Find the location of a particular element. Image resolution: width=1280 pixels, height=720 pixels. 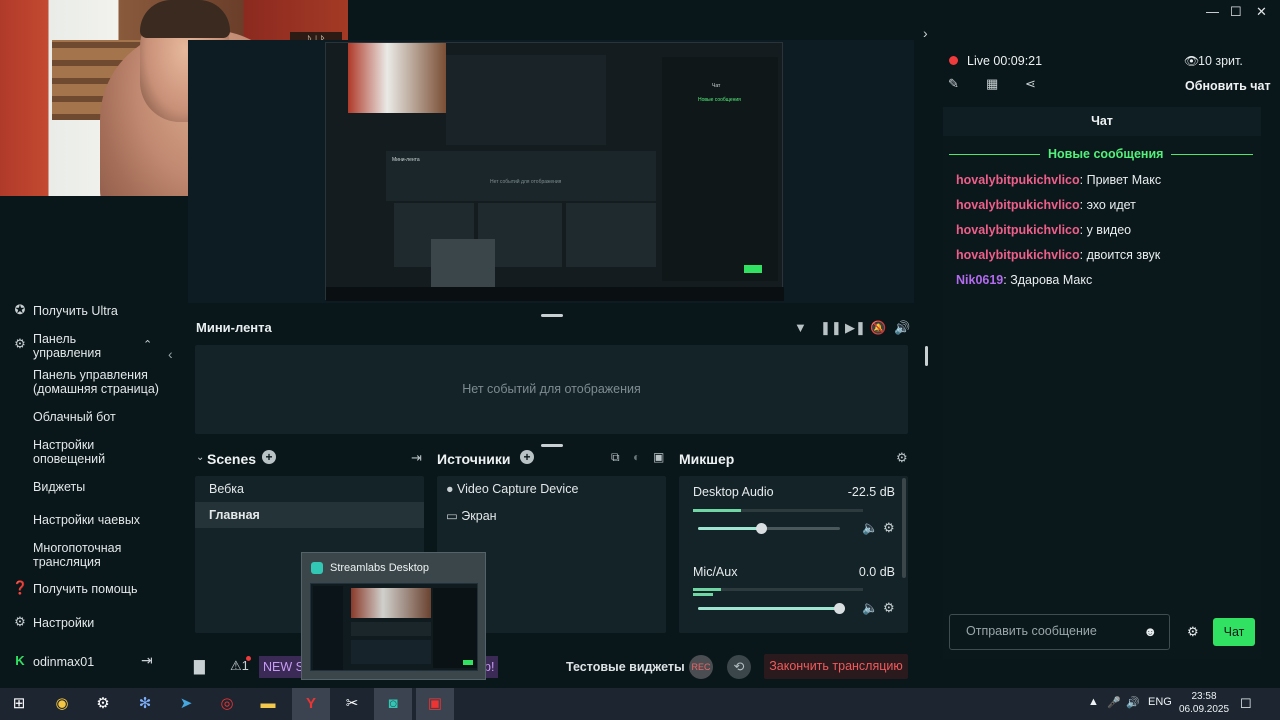

user-name: odinmax01 is located at coordinates (63, 662).